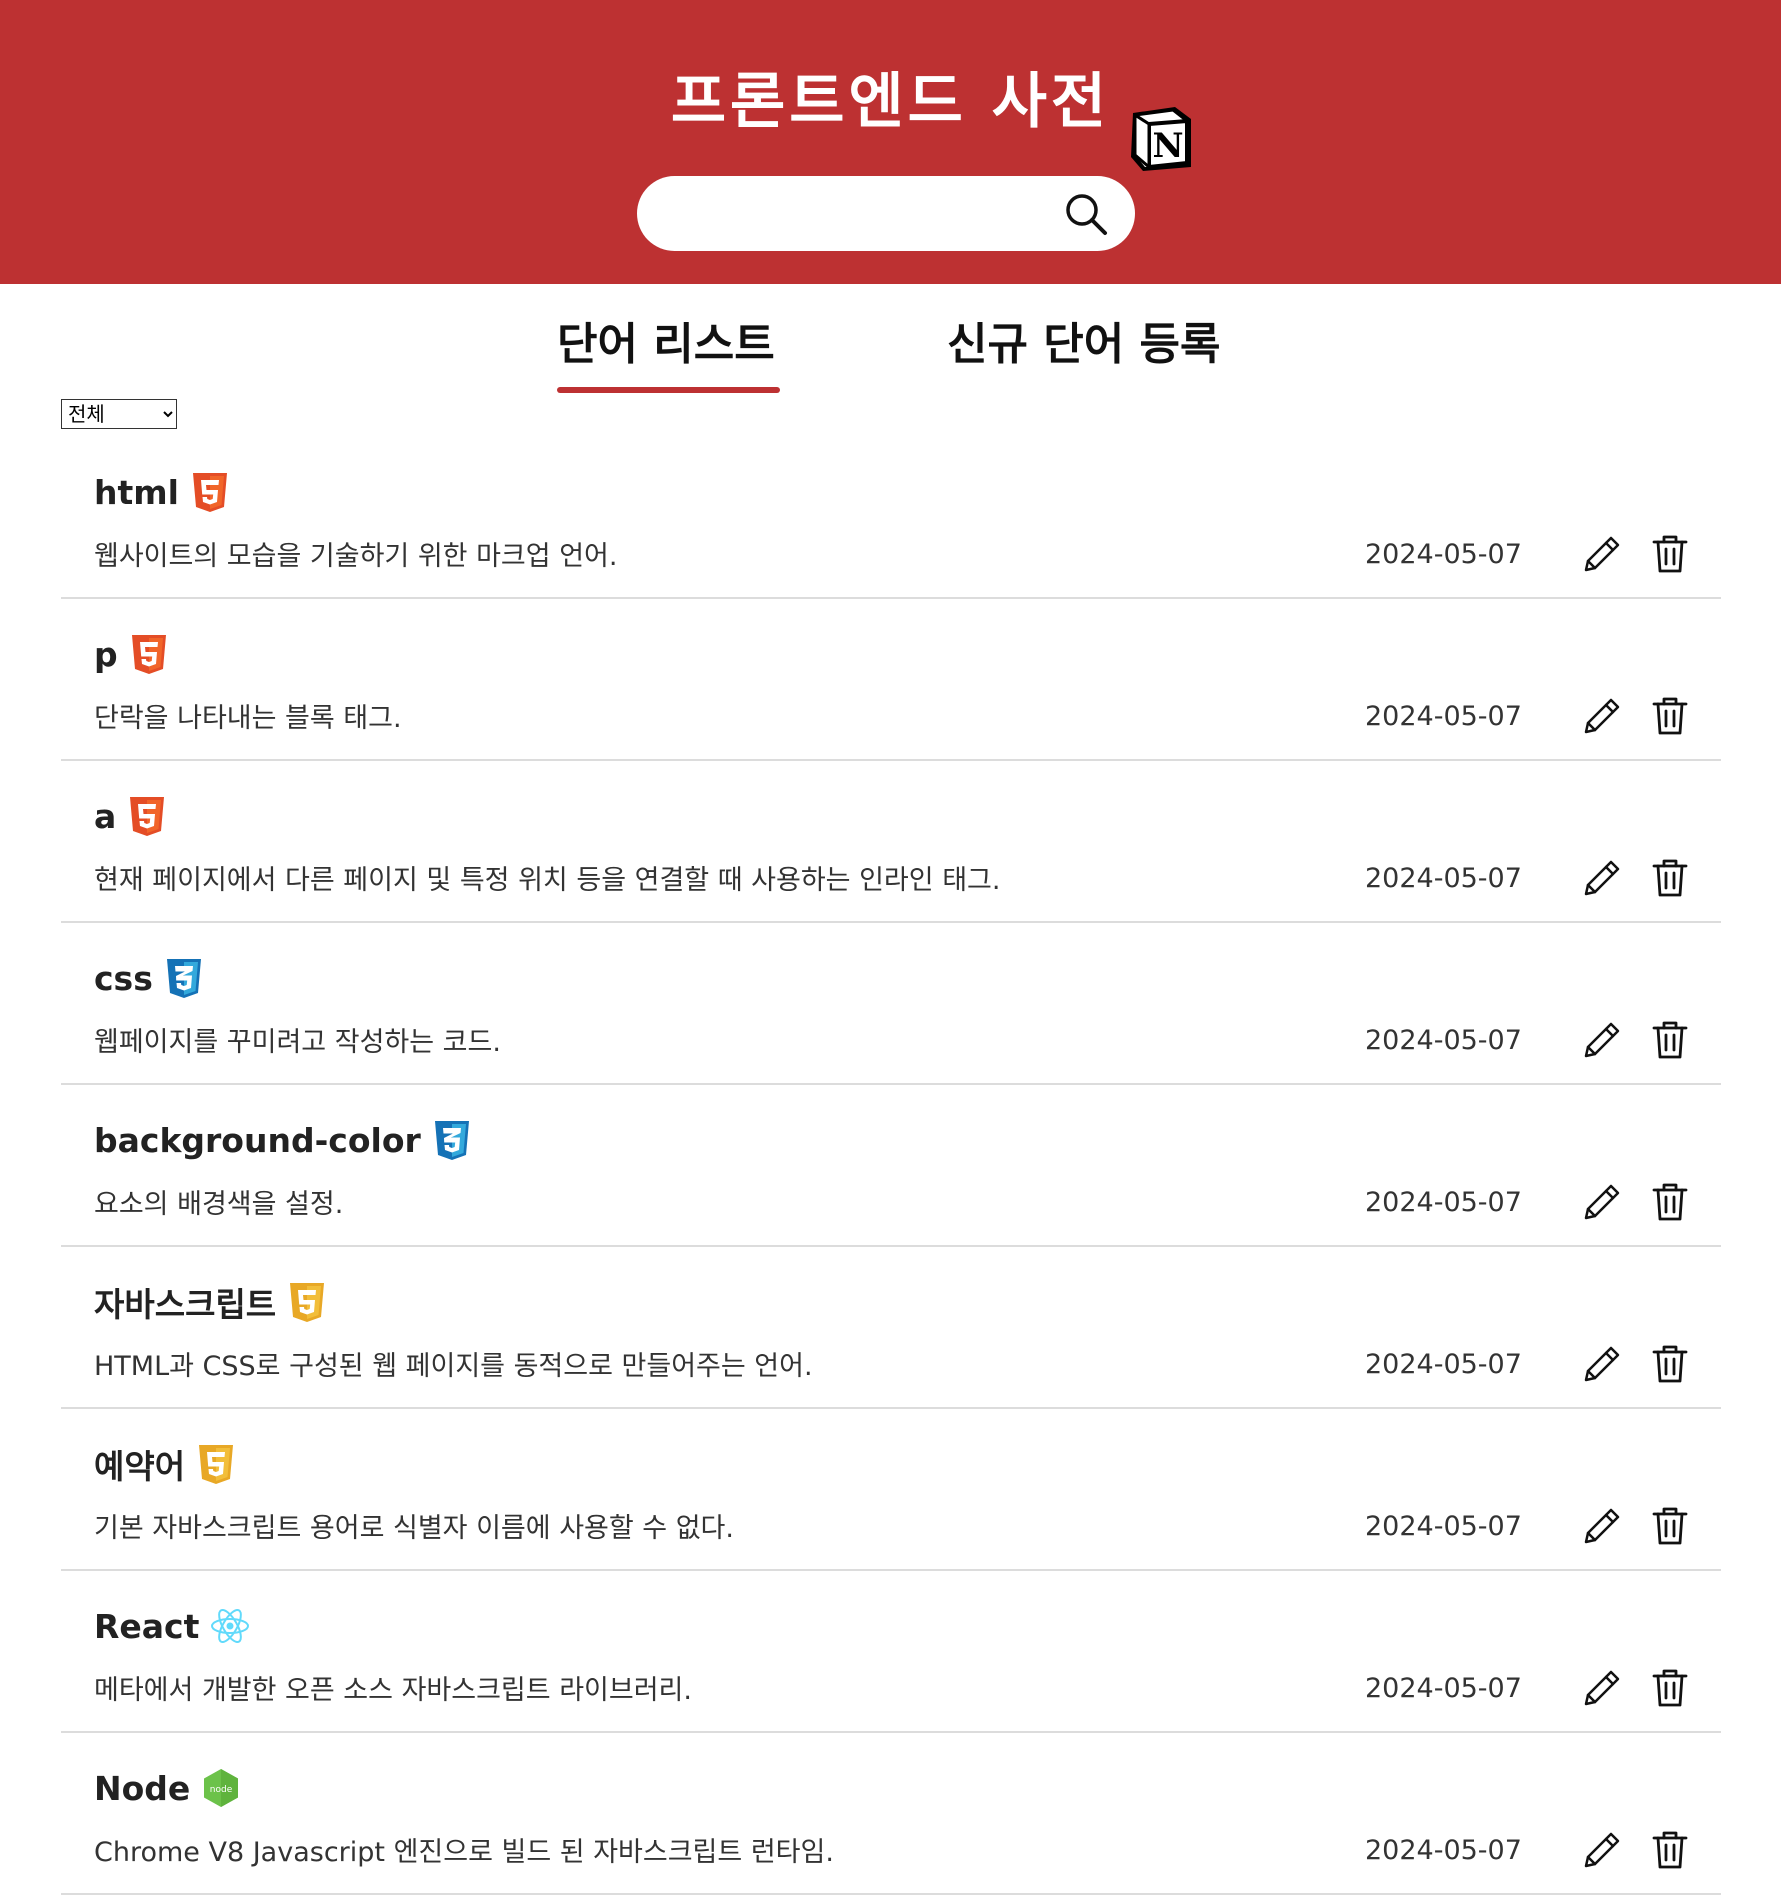  Describe the element at coordinates (890, 102) in the screenshot. I see `site-title: 프론트엔드 사전` at that location.